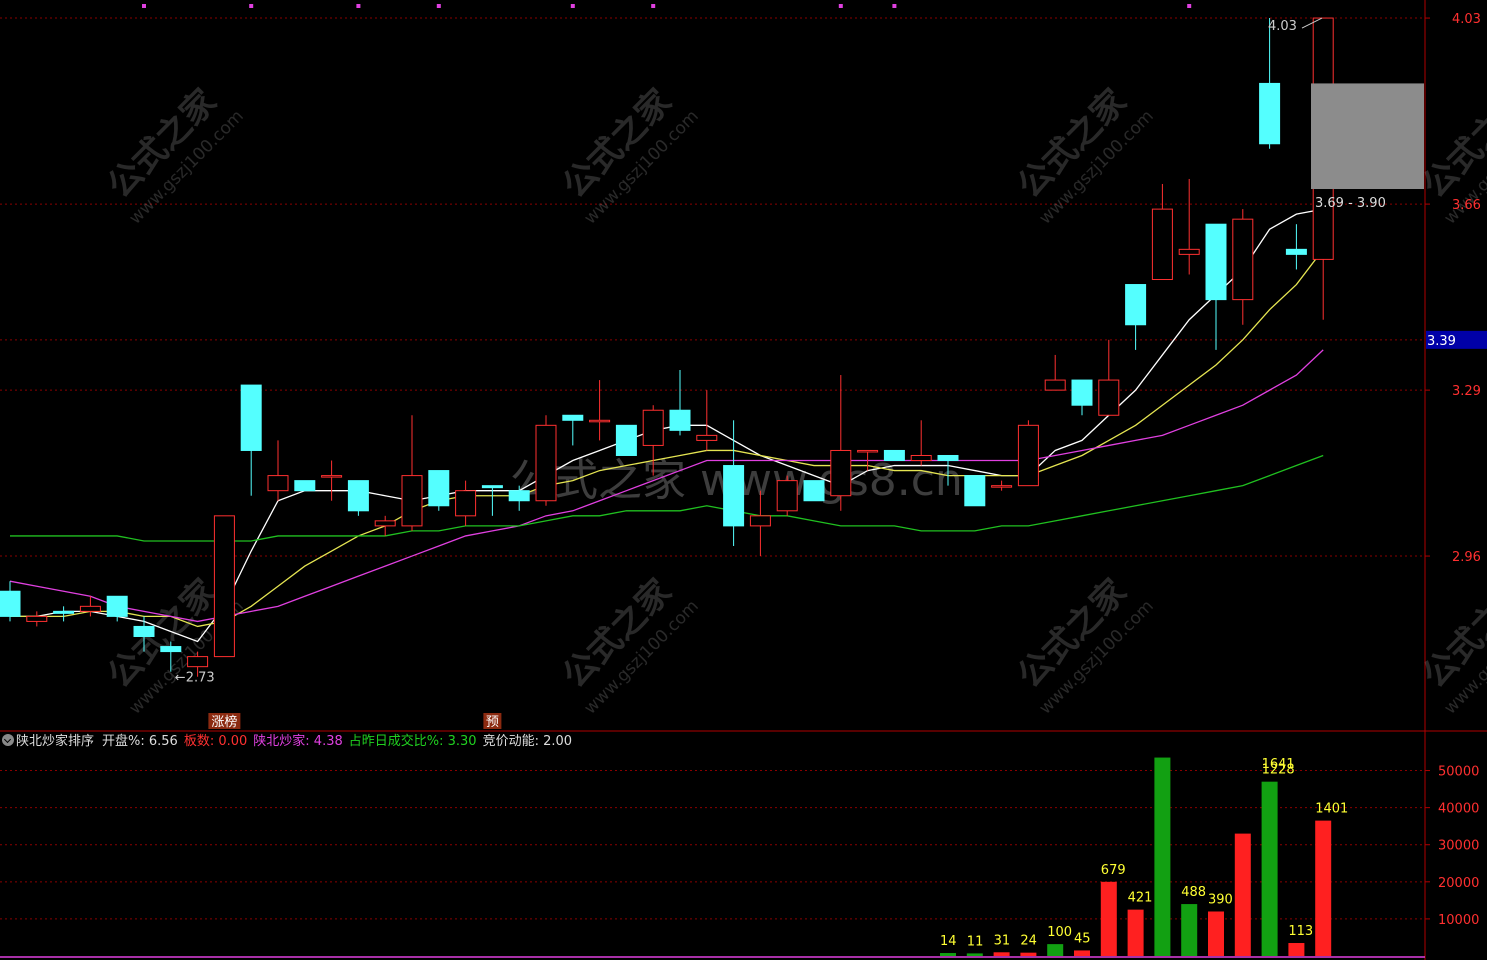 The image size is (1487, 960). Describe the element at coordinates (1441, 341) in the screenshot. I see `current-price-label: 3.39` at that location.